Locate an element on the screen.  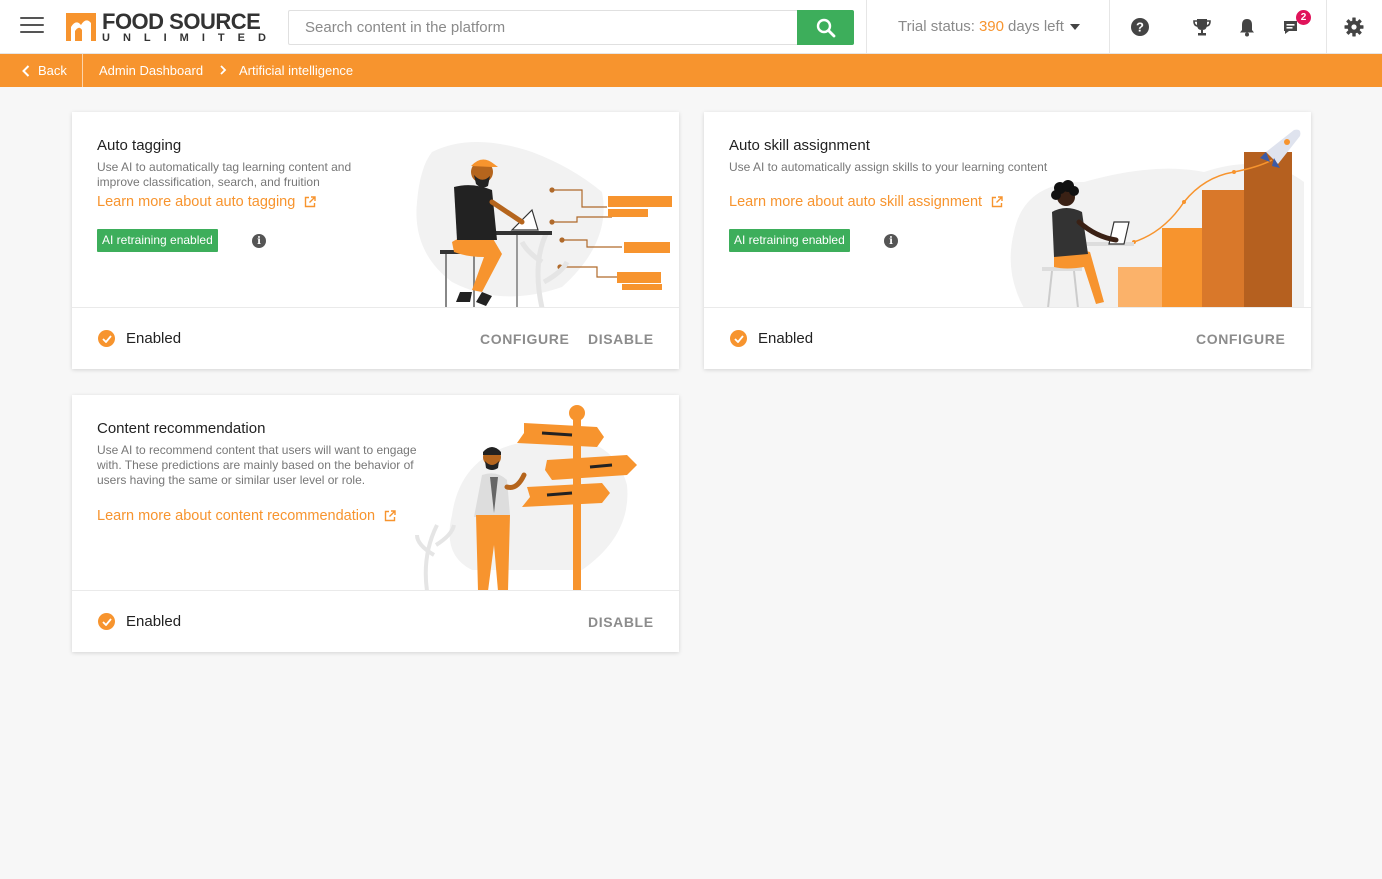
breadcrumb-admin-dashboard: Admin Dashboard is located at coordinates (151, 70).